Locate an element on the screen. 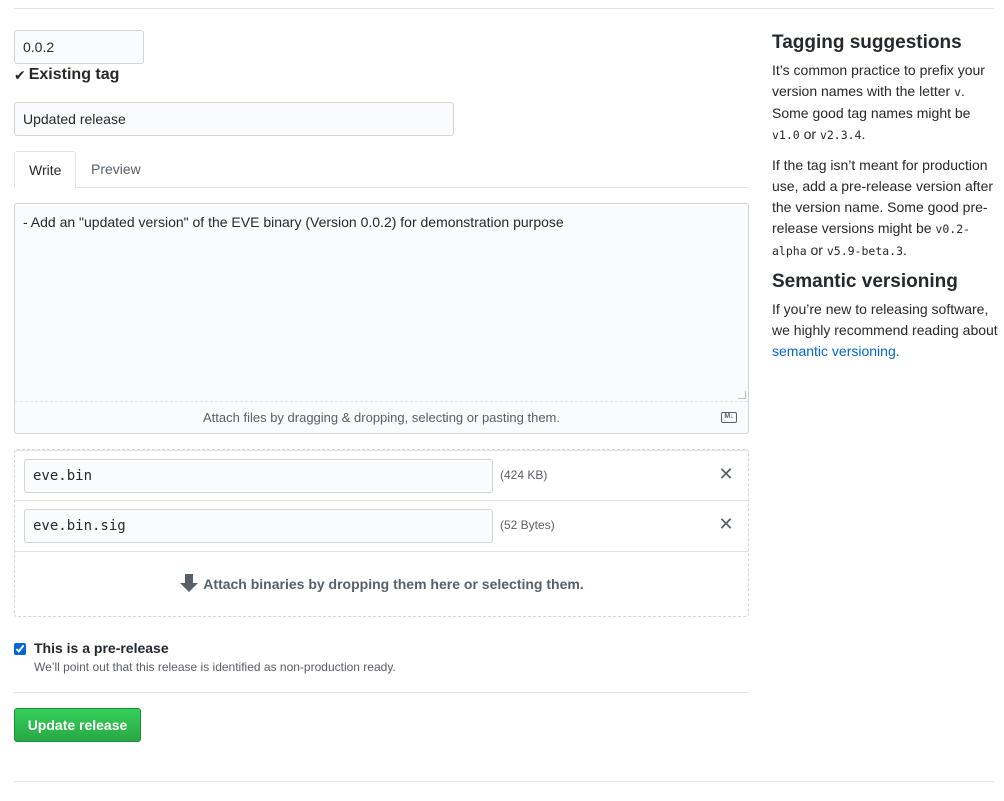  asset-size: (424 KB) is located at coordinates (524, 475).